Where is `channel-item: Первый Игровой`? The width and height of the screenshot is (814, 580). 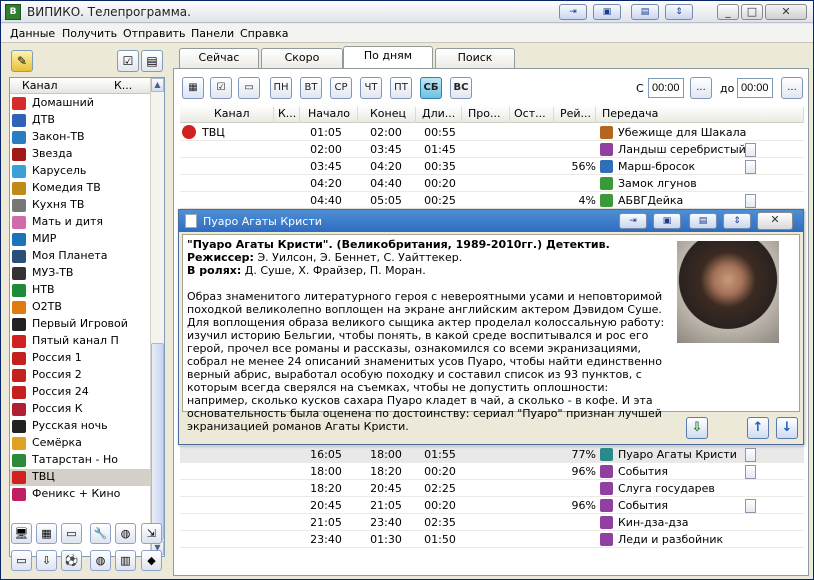 channel-item: Первый Игровой is located at coordinates (81, 324).